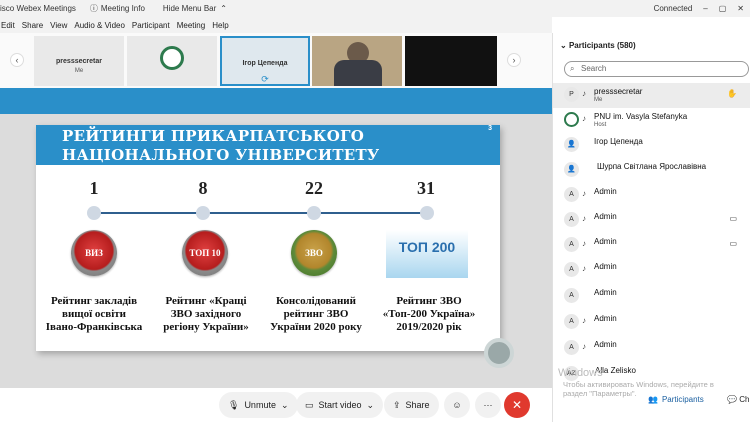  What do you see at coordinates (206, 314) in the screenshot?
I see `caption-line: ЗВО західного` at bounding box center [206, 314].